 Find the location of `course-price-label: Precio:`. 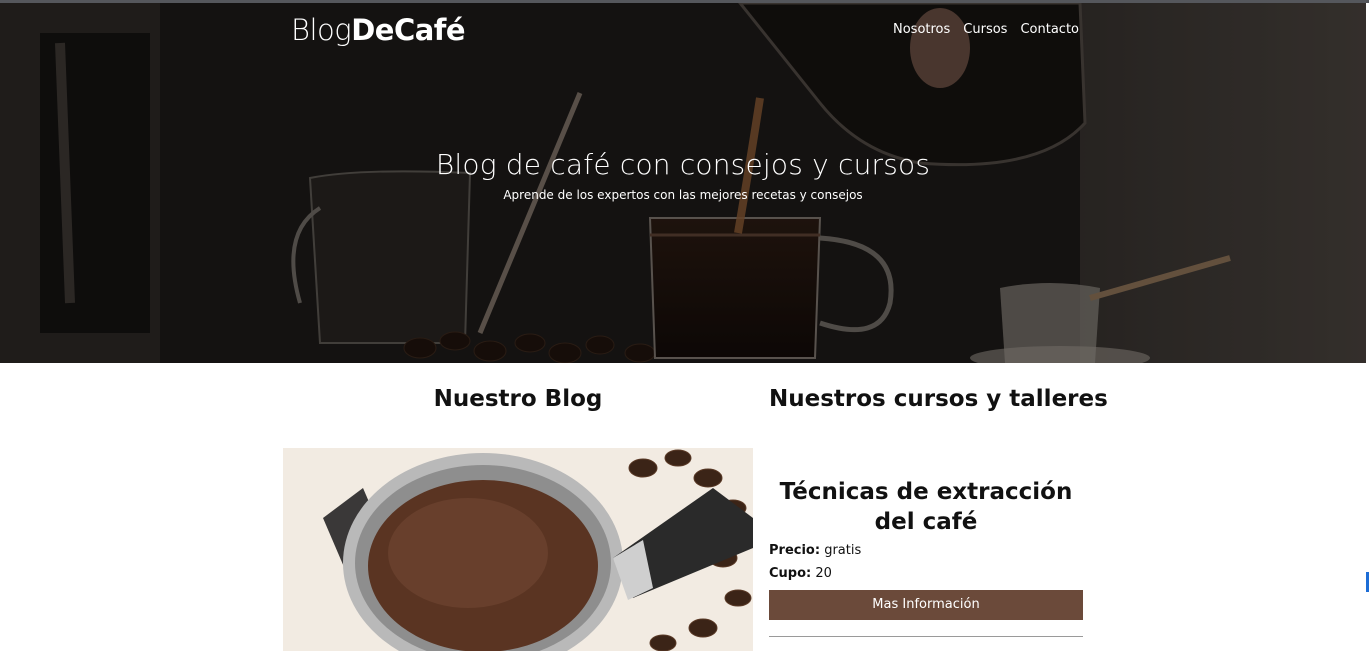

course-price-label: Precio: is located at coordinates (795, 550).